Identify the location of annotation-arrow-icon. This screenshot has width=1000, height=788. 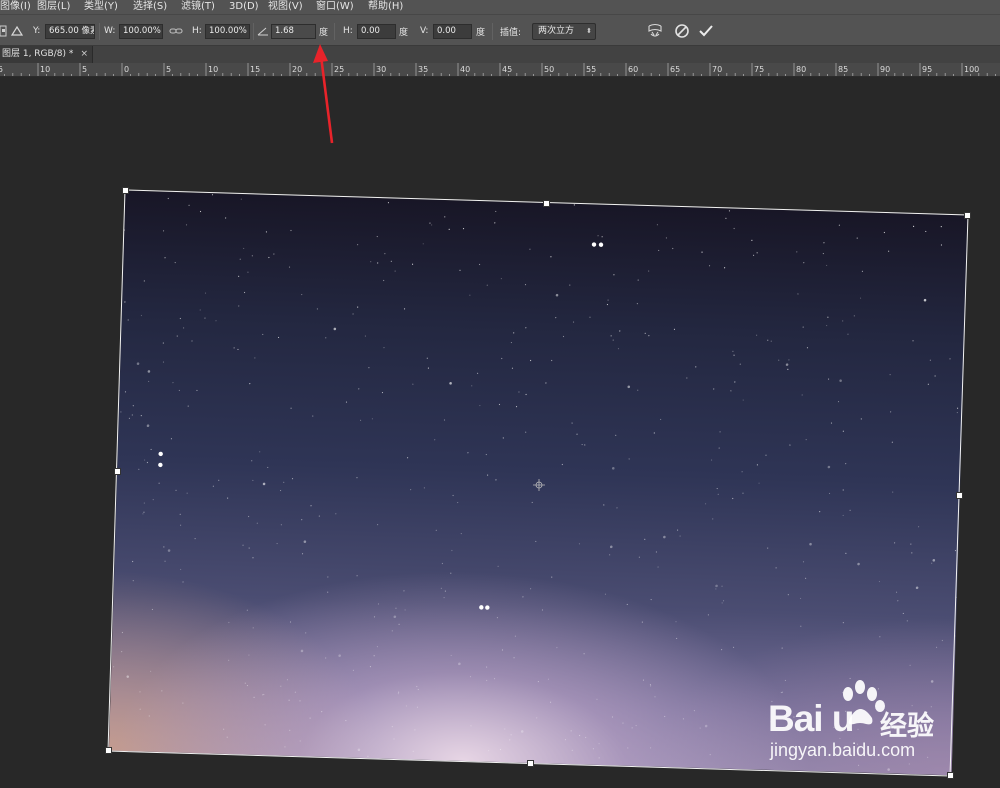
(323, 94).